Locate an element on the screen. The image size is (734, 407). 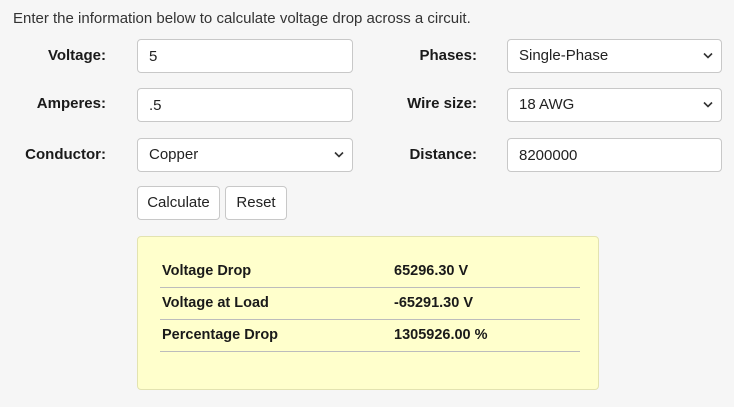
reset-button: Reset is located at coordinates (256, 203).